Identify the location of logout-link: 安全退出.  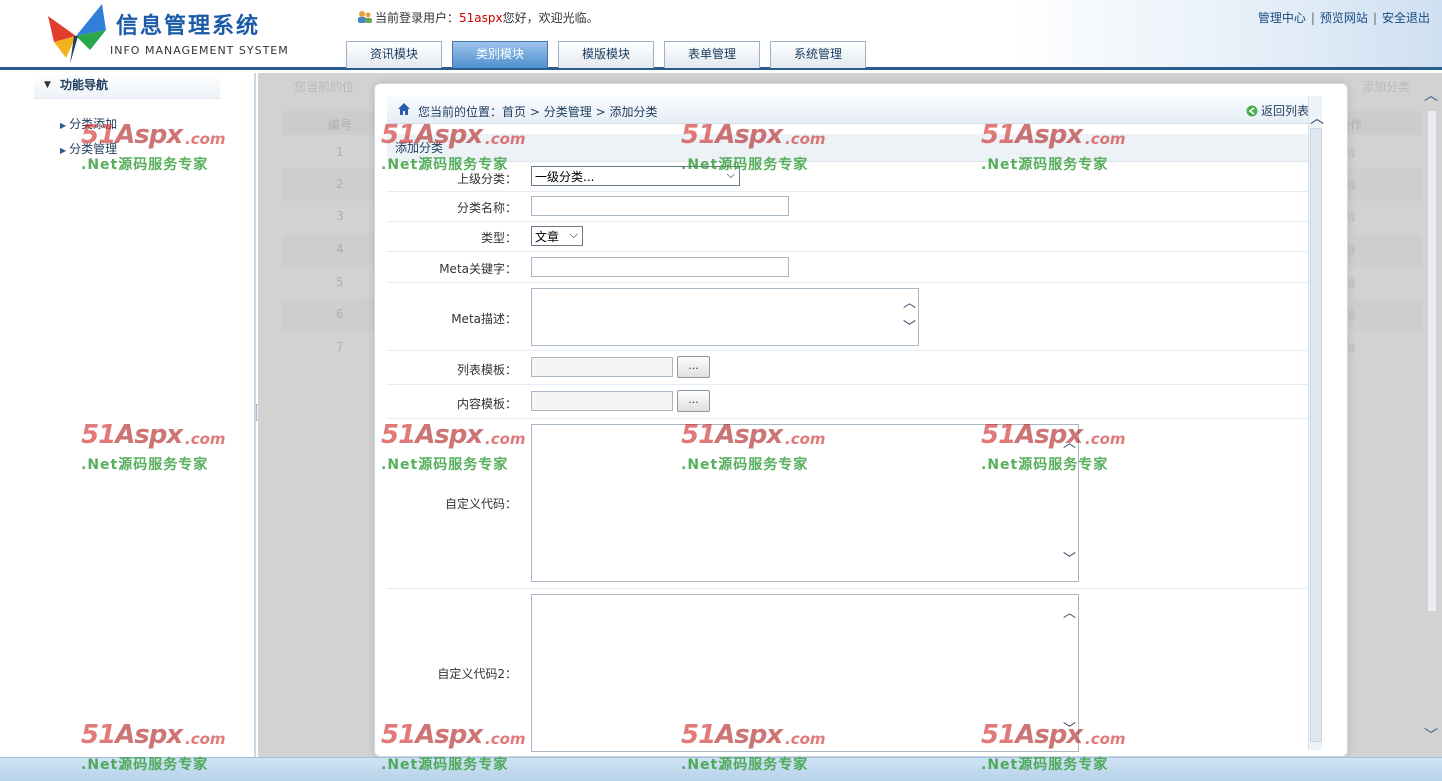
(1406, 18).